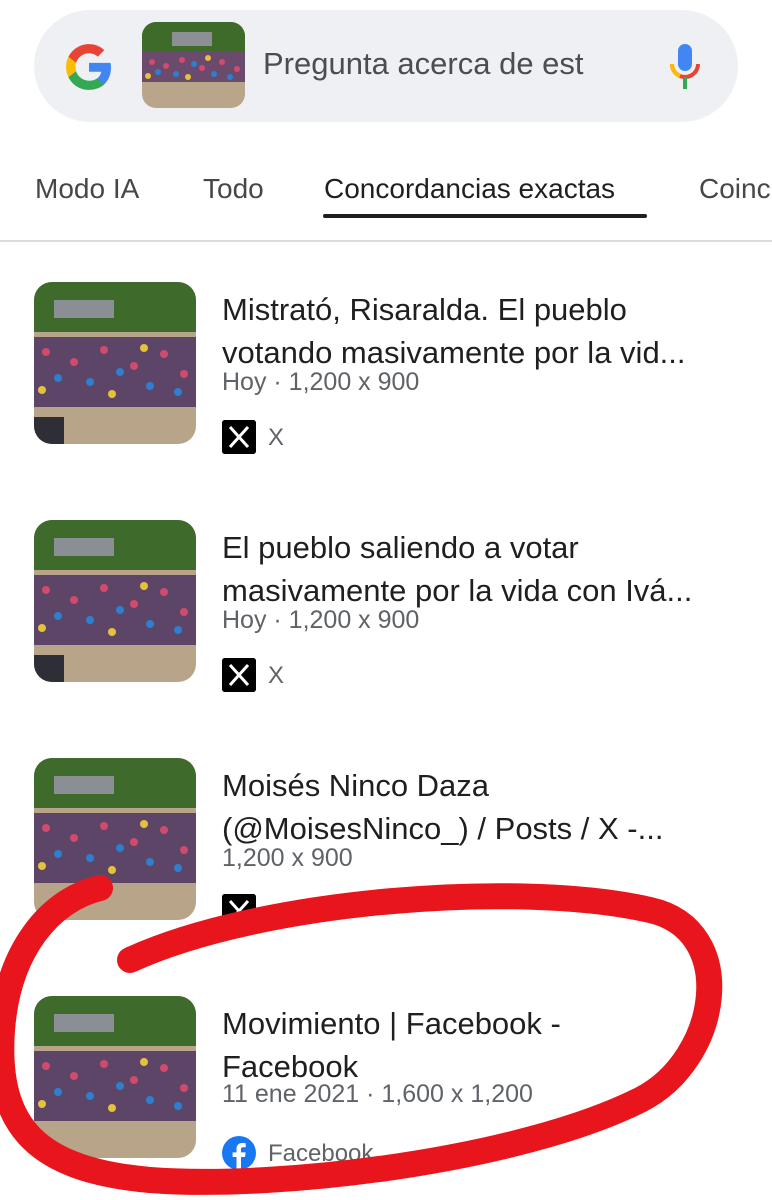  What do you see at coordinates (735, 189) in the screenshot?
I see `tab-coincidencias: Coinc` at bounding box center [735, 189].